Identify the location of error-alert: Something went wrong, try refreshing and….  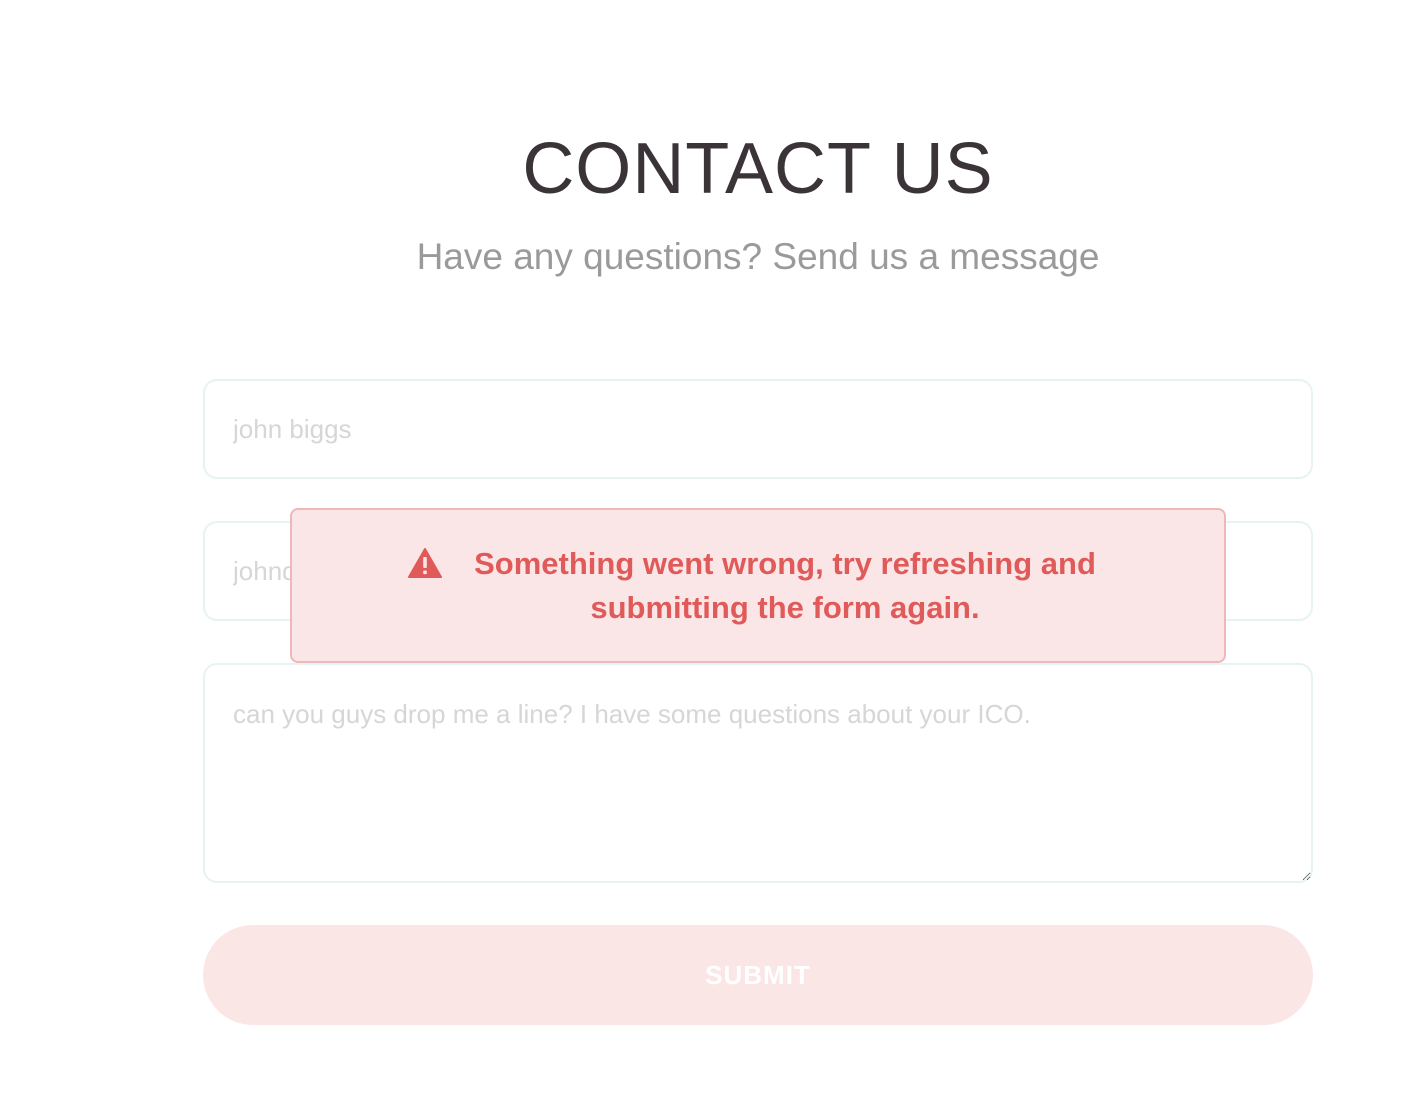
(758, 585).